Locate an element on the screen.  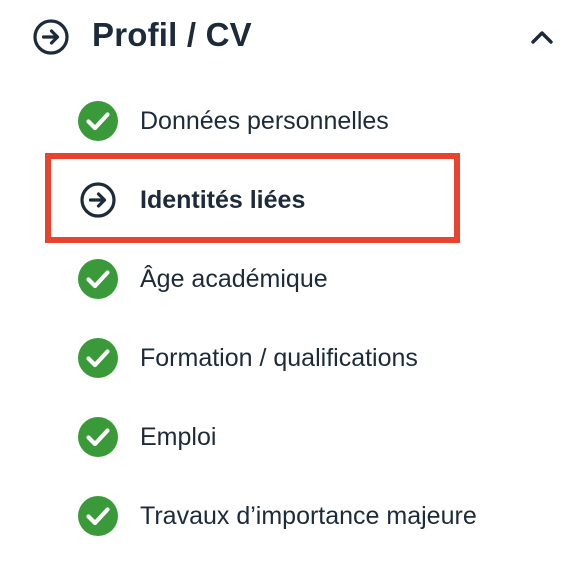
nav-item-label: Formation / qualifications is located at coordinates (279, 358).